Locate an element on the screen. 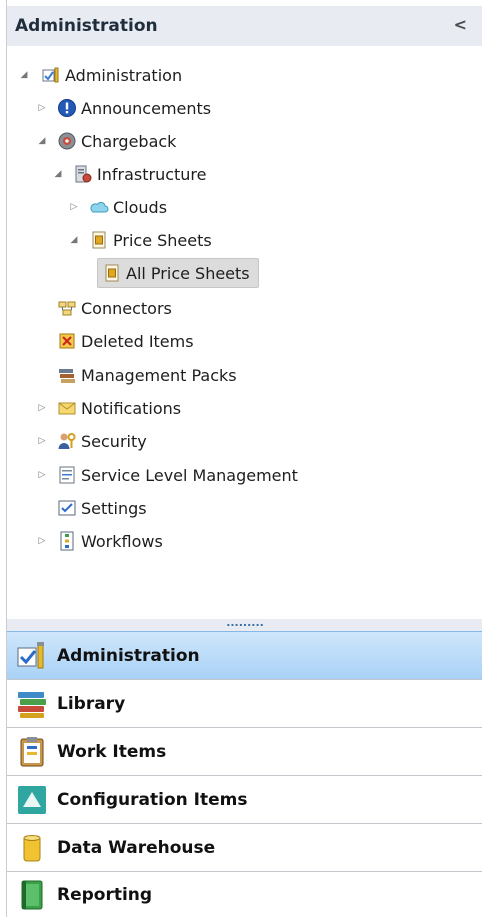 The width and height of the screenshot is (482, 918). tree-node-notifications: ▷ Notifications is located at coordinates (109, 408).